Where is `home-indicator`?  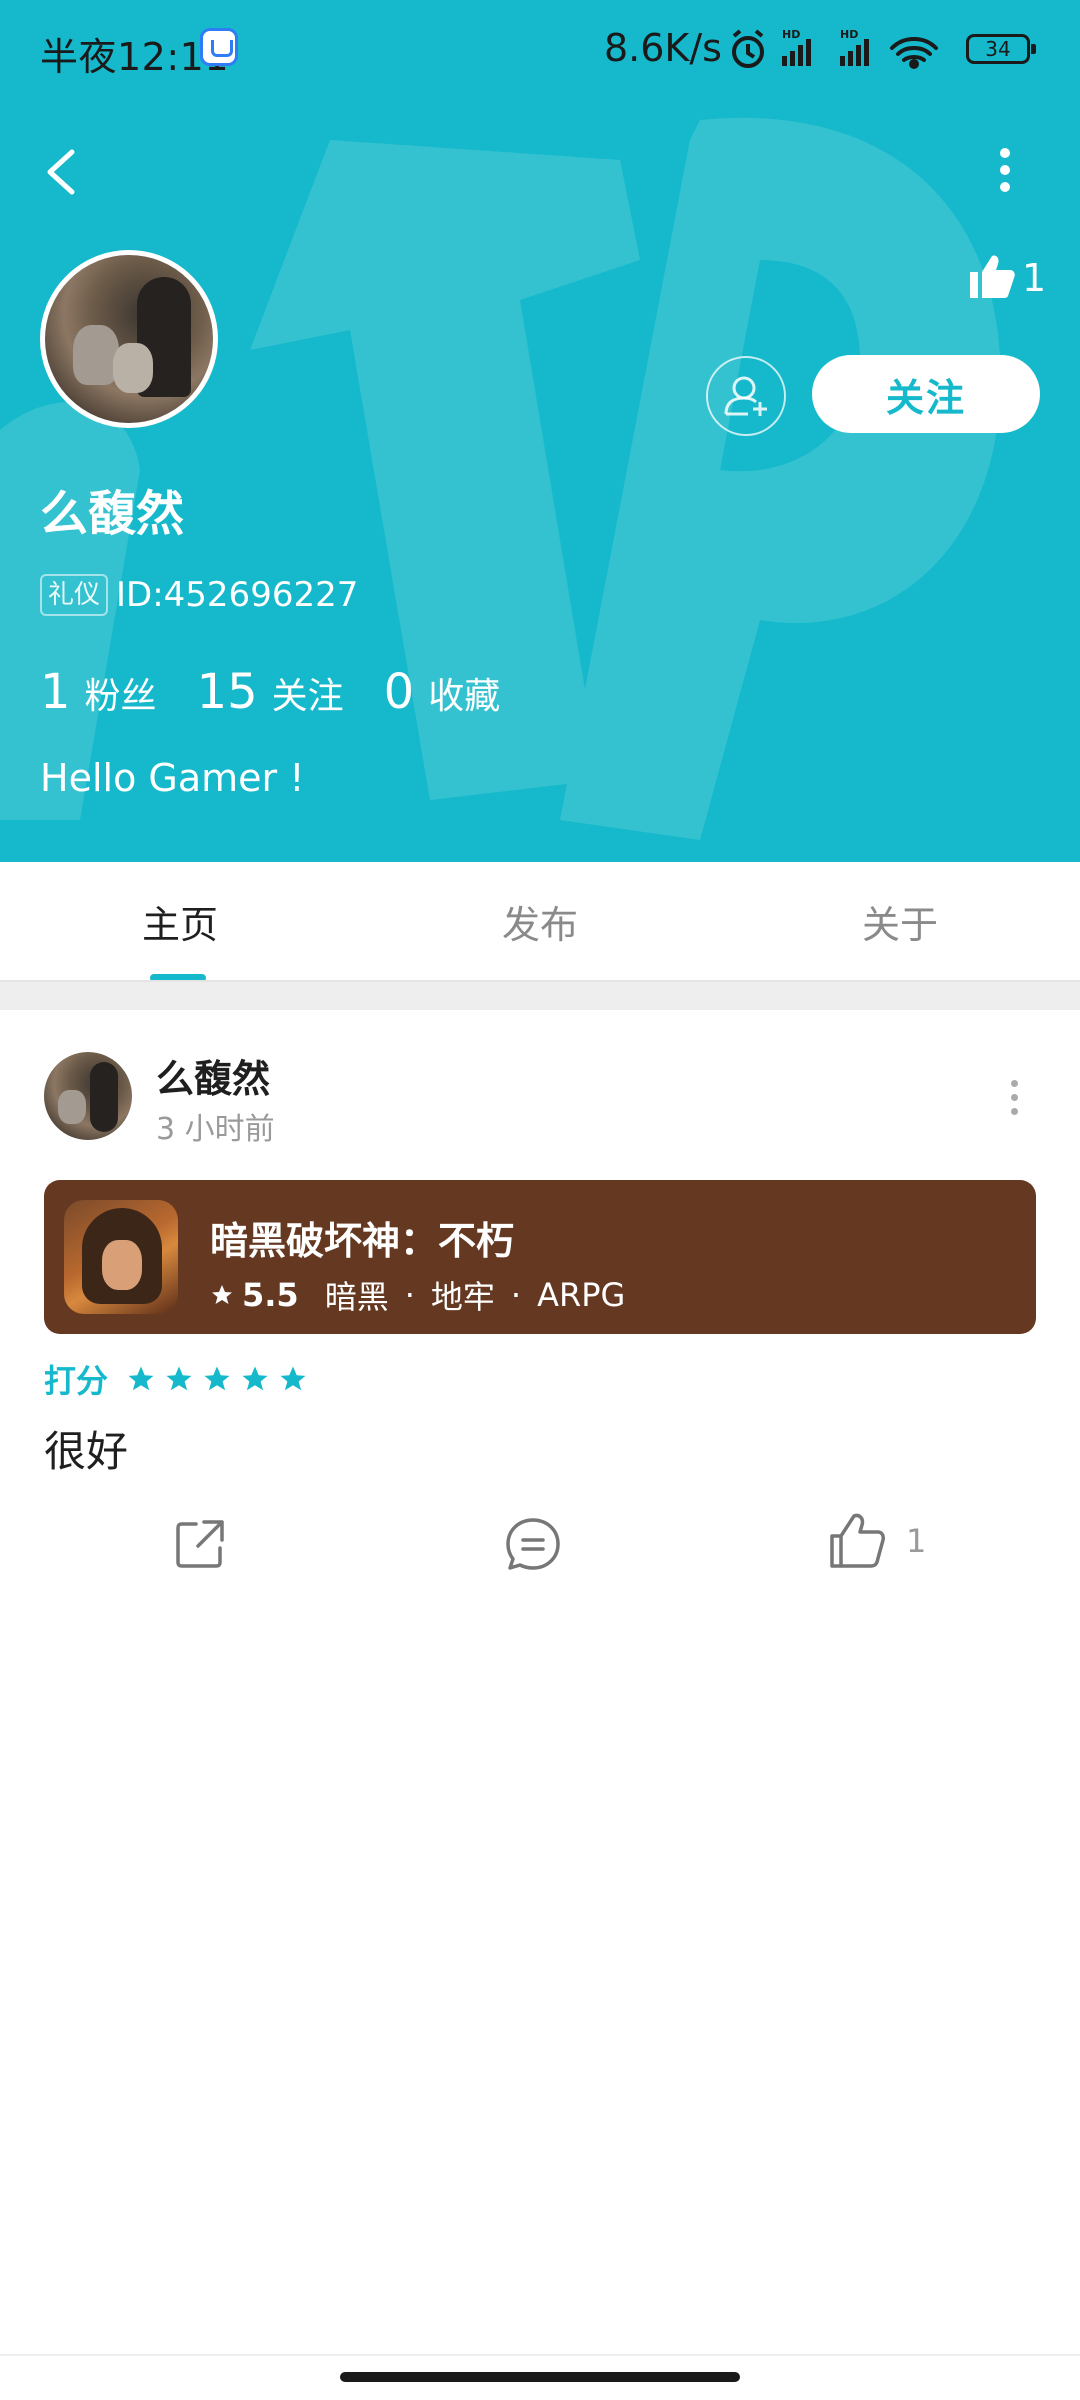
home-indicator is located at coordinates (540, 2377).